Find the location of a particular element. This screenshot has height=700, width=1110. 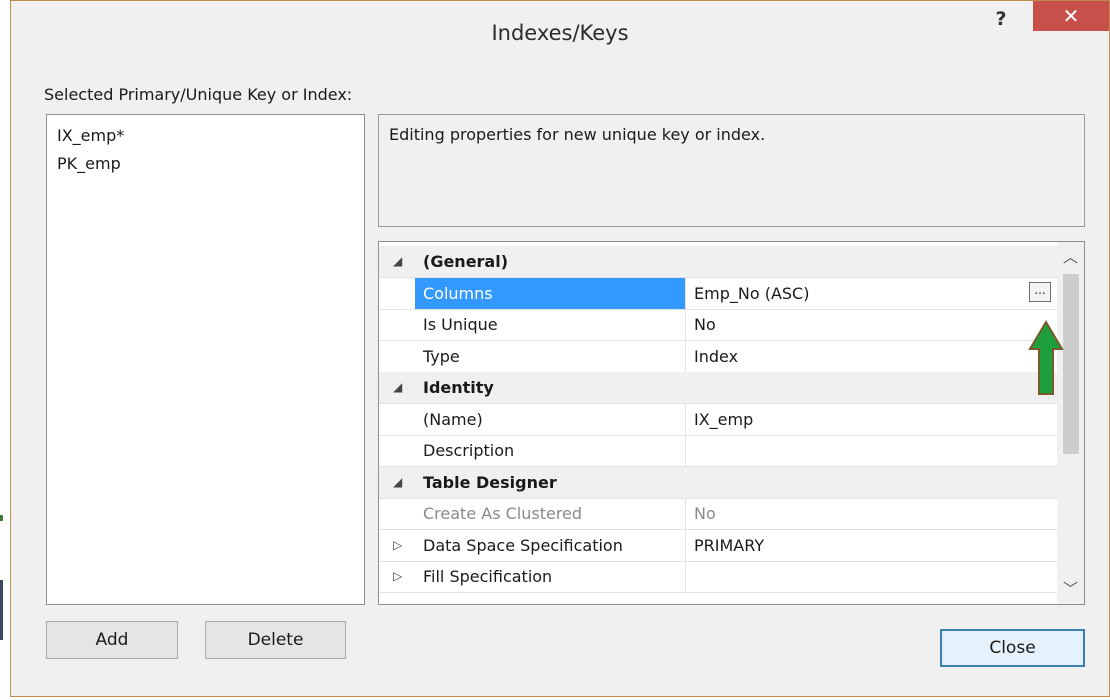

background-edge is located at coordinates (5, 350).